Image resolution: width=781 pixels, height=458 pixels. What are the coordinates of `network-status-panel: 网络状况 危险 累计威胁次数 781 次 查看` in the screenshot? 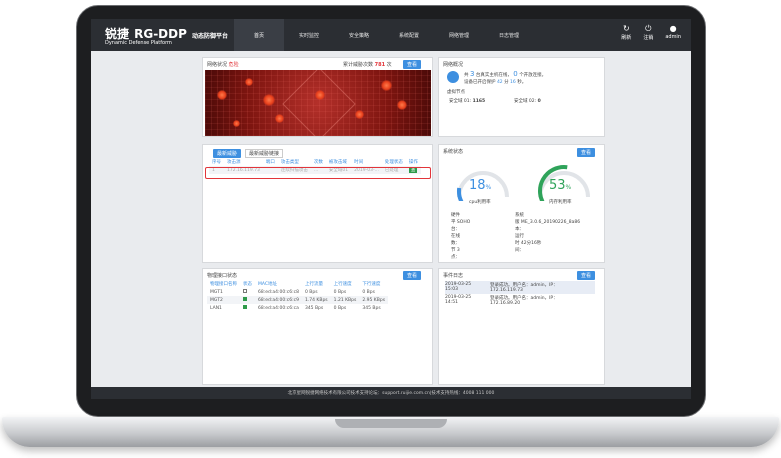 It's located at (317, 97).